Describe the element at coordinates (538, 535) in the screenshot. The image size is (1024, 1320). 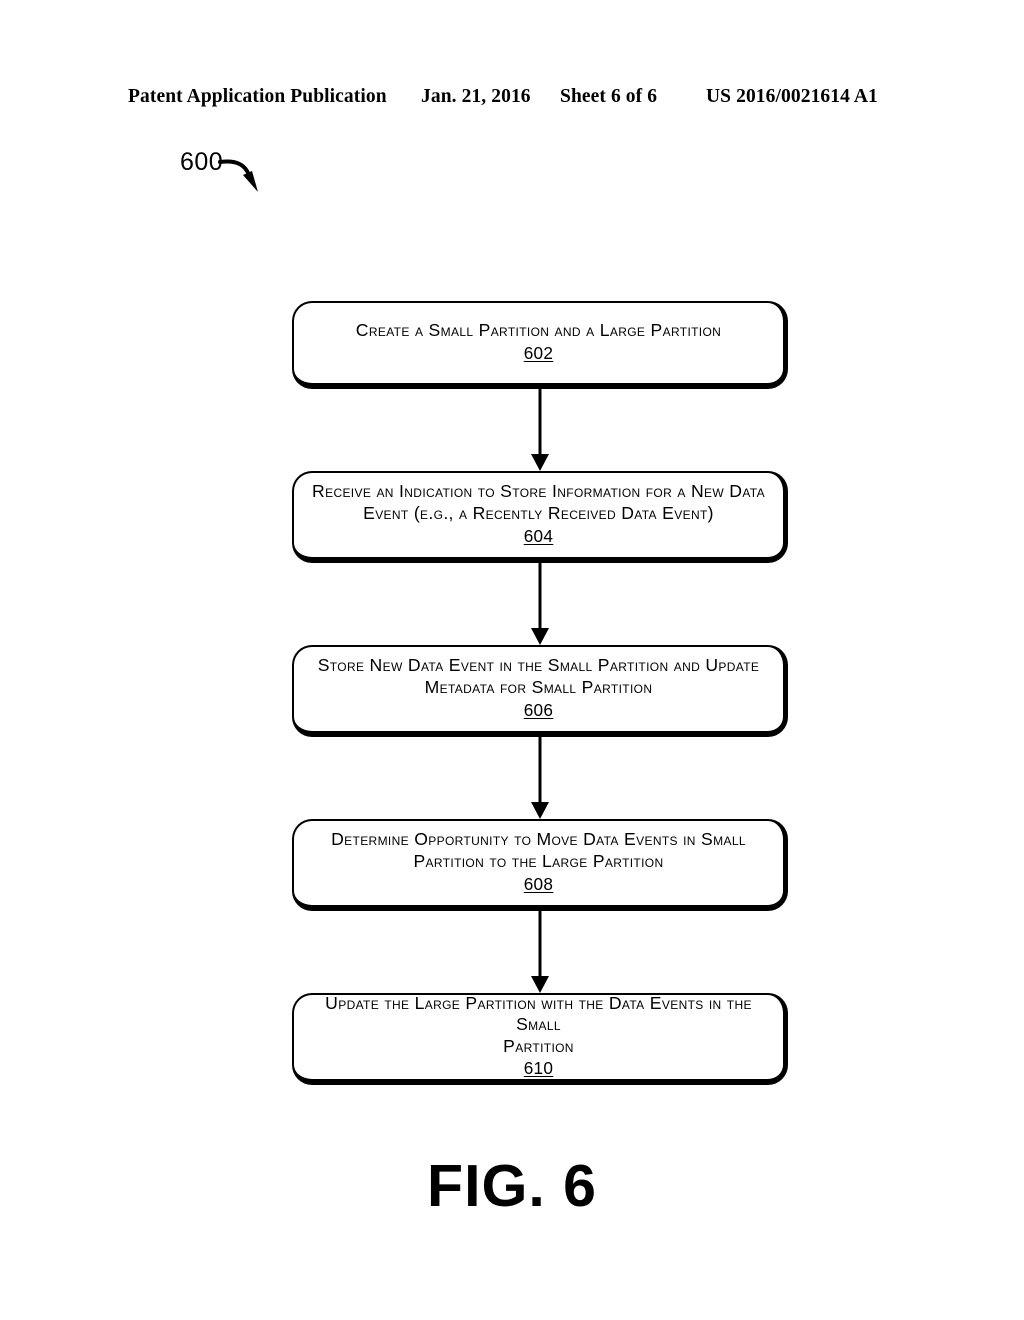
I see `flow-node-604-number: 604` at that location.